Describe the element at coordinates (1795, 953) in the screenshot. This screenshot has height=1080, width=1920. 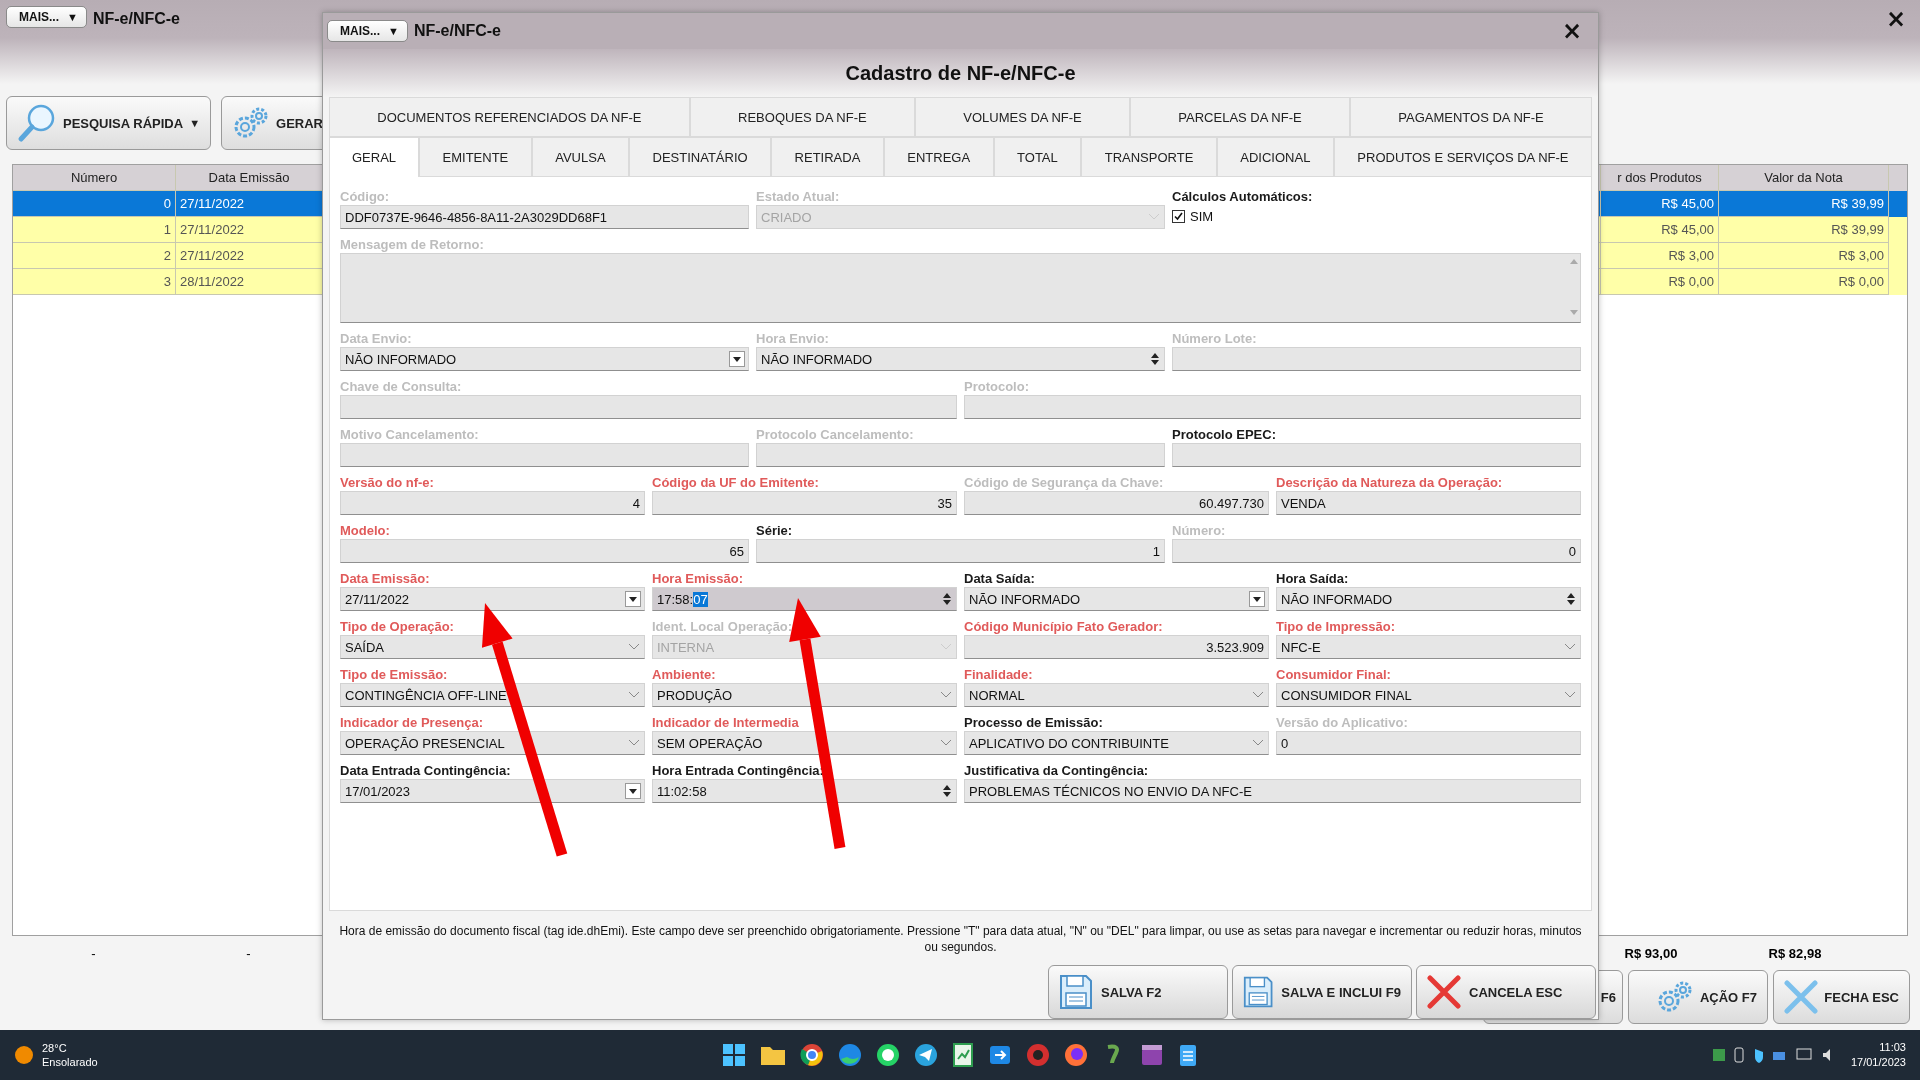
I see `total-value: R$ 82,98` at that location.